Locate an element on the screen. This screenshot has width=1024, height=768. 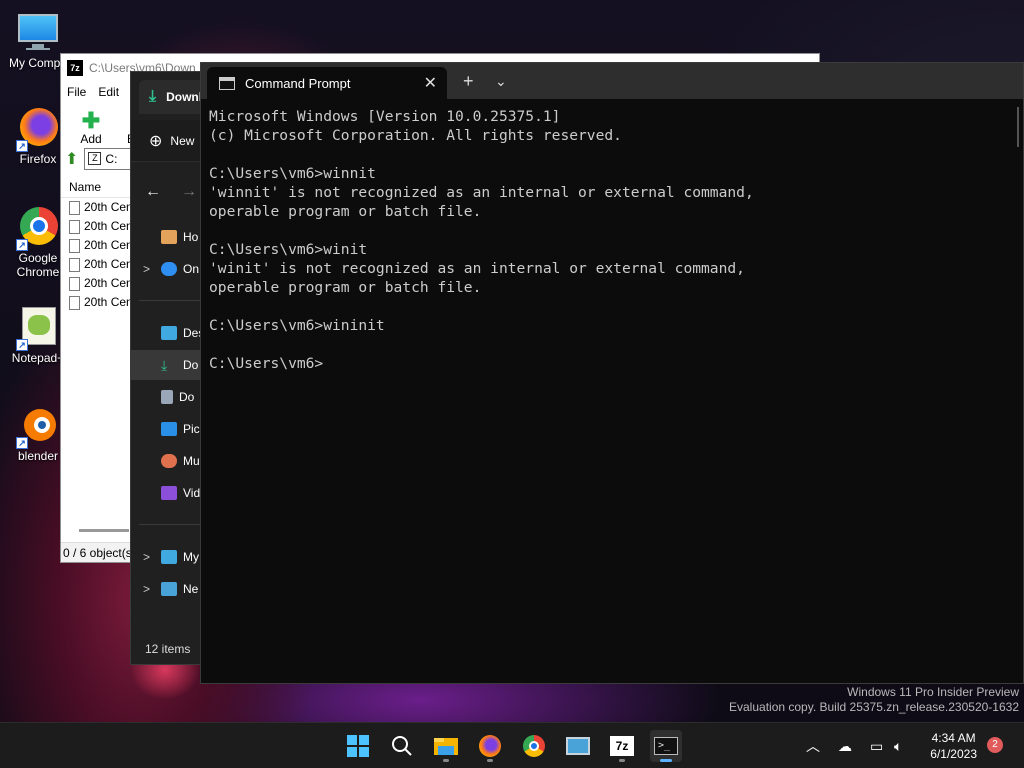
up-folder-icon: ⬆ is located at coordinates (71, 159).